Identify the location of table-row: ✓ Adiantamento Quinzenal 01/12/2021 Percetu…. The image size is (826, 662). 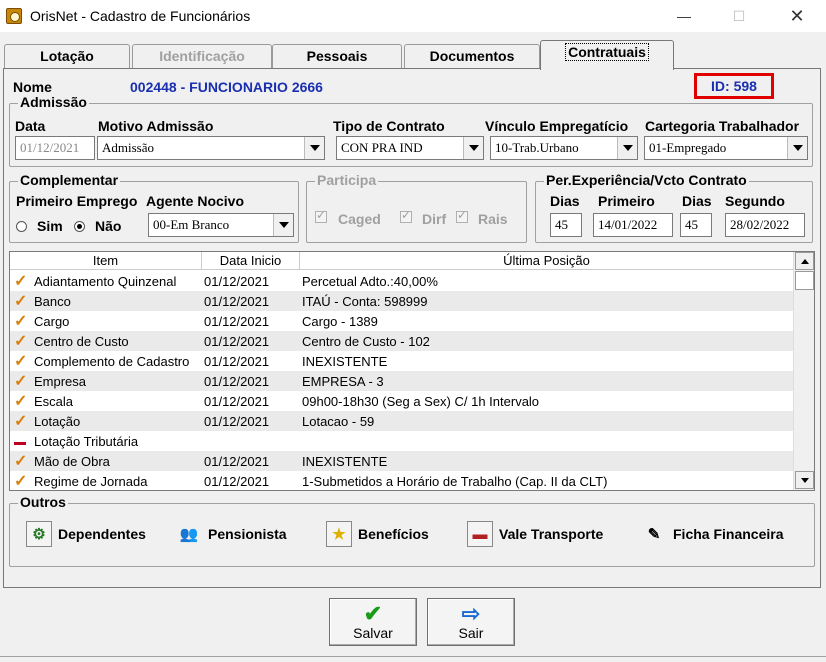
(401, 281).